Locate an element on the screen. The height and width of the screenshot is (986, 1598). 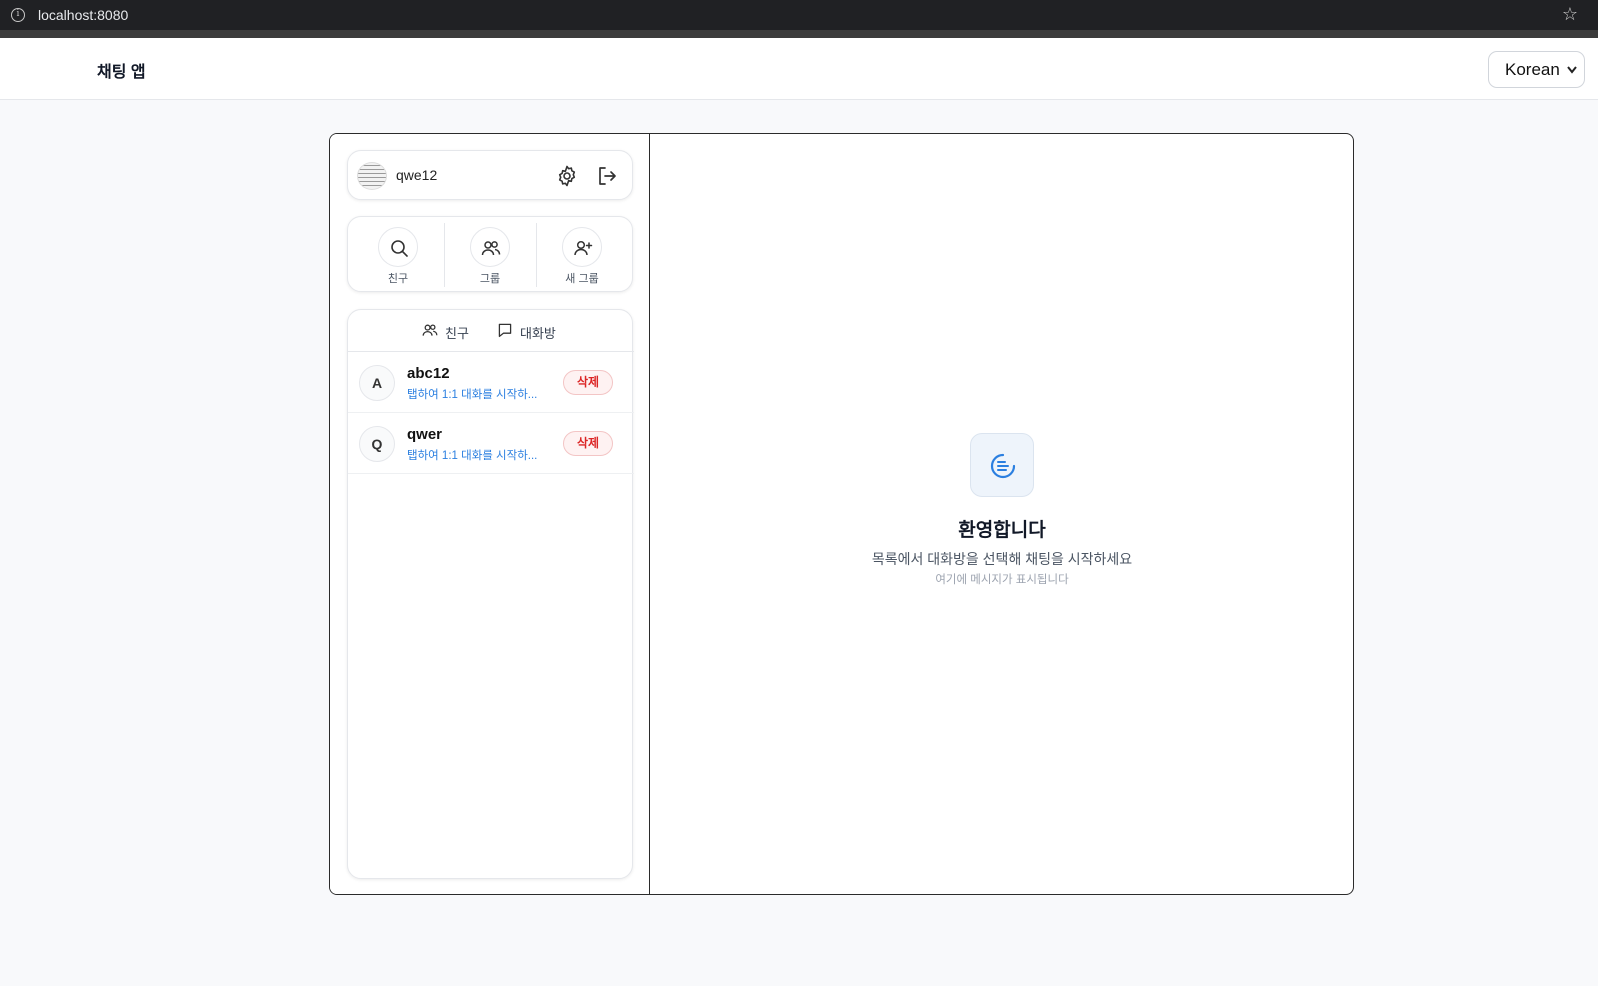
settings-button is located at coordinates (567, 176).